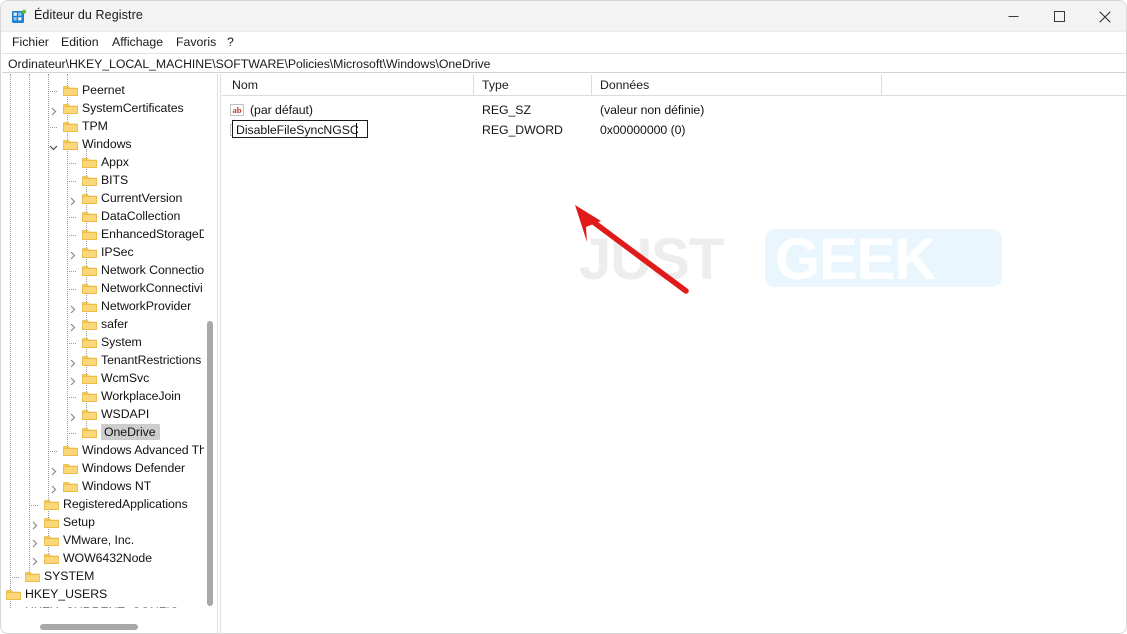  I want to click on tree-item-systemcertificates: SystemCertificates, so click(104, 109).